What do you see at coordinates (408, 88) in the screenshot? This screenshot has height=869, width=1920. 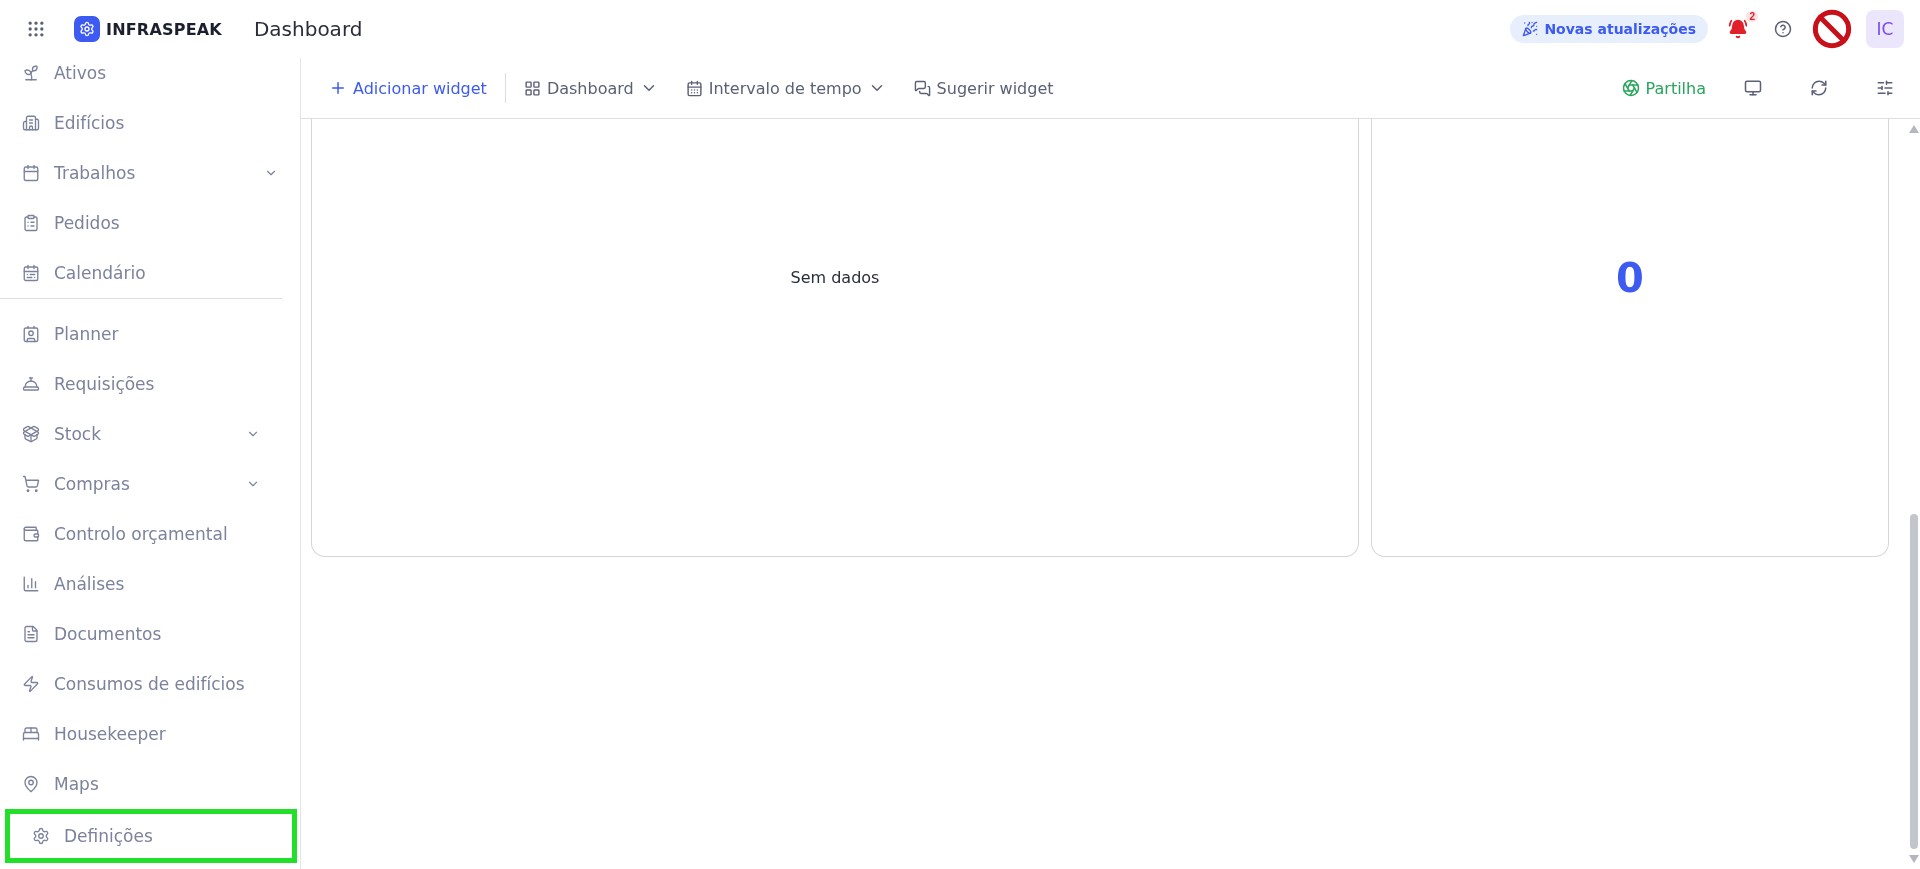 I see `add-widget-button: Adicionar widget` at bounding box center [408, 88].